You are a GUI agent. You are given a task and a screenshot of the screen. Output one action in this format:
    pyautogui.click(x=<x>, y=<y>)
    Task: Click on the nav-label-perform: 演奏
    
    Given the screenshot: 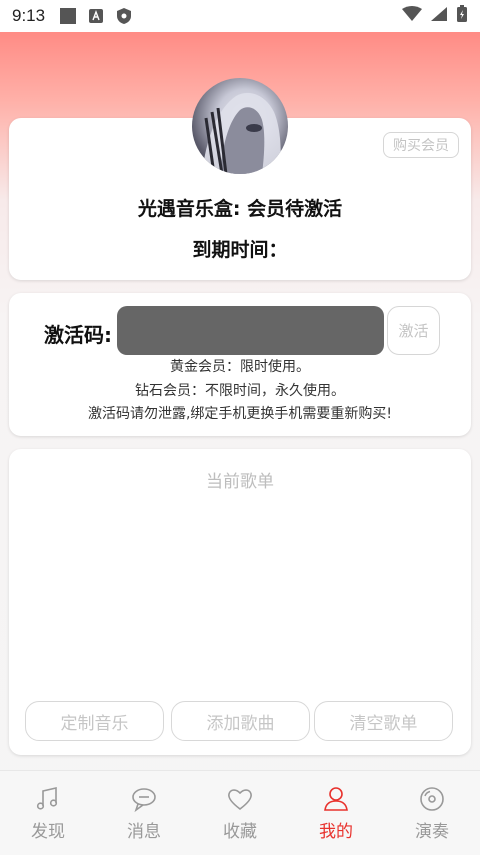 What is the action you would take?
    pyautogui.click(x=432, y=831)
    